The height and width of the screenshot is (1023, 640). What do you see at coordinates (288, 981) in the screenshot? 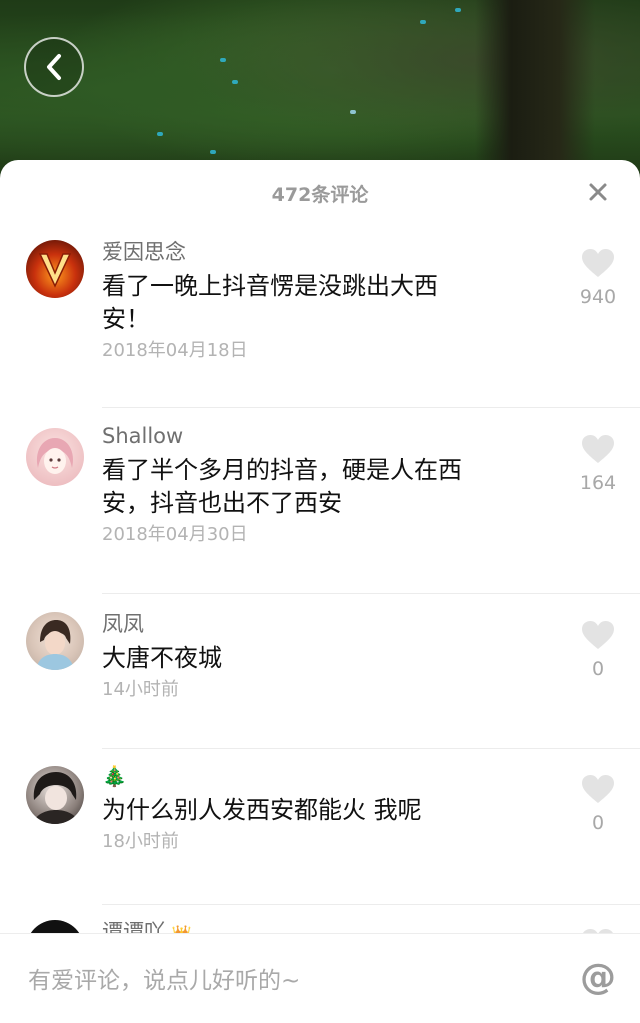
I see `comment-input` at bounding box center [288, 981].